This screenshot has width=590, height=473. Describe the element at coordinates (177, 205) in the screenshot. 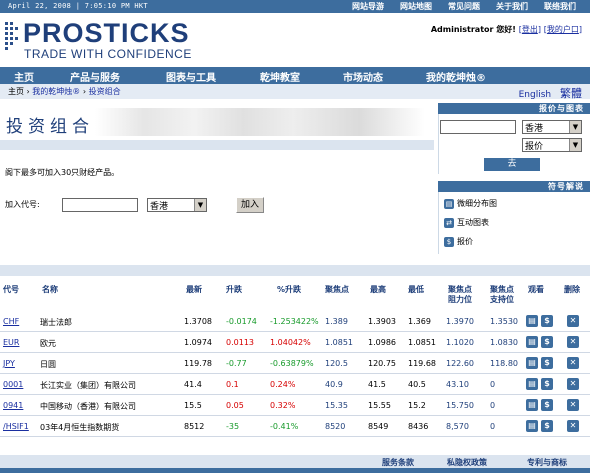

I see `add-market-select: 香港 ▼` at that location.